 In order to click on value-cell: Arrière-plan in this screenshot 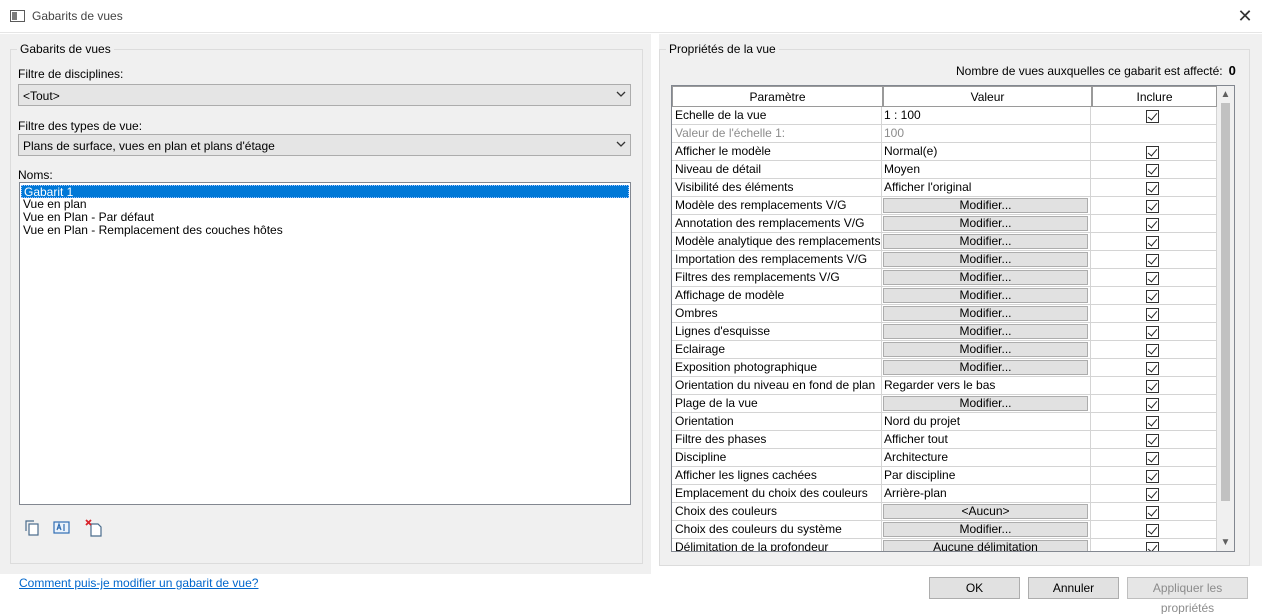, I will do `click(986, 494)`.